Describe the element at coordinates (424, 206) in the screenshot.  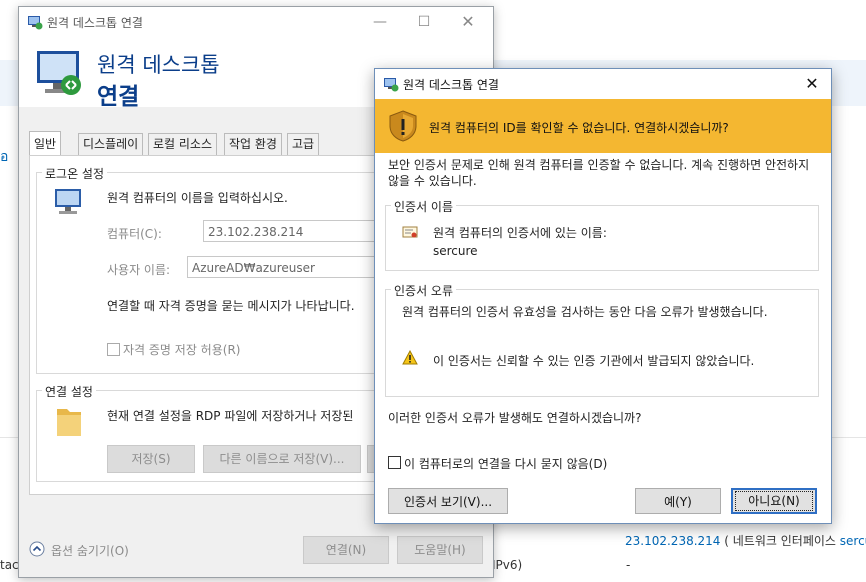
I see `cert-name-label: 인증서 이름` at that location.